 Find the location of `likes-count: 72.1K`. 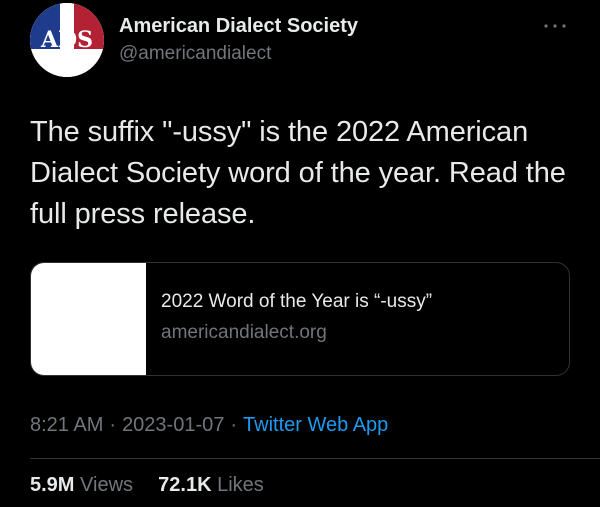

likes-count: 72.1K is located at coordinates (184, 485).